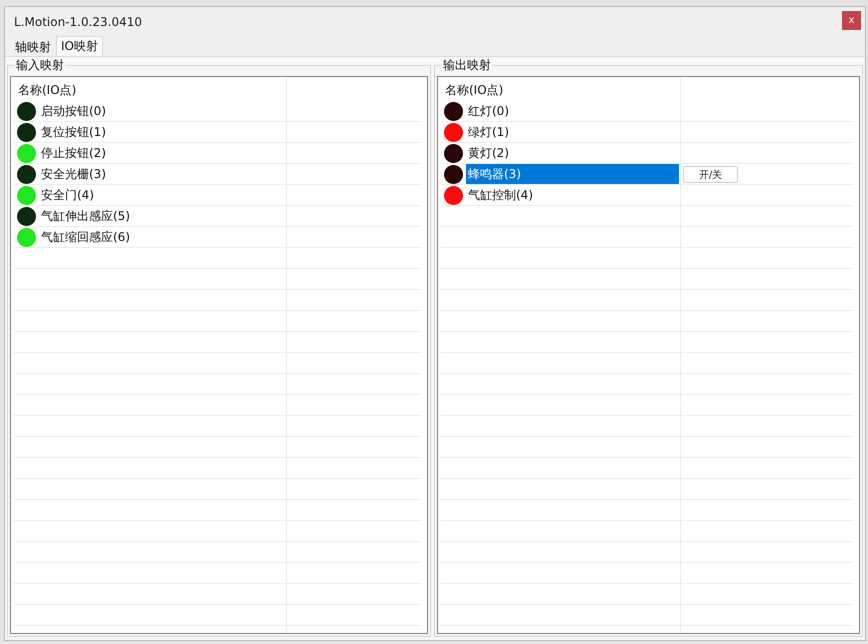 Image resolution: width=868 pixels, height=644 pixels. Describe the element at coordinates (162, 153) in the screenshot. I see `list-item: 停止按钮(2)` at that location.